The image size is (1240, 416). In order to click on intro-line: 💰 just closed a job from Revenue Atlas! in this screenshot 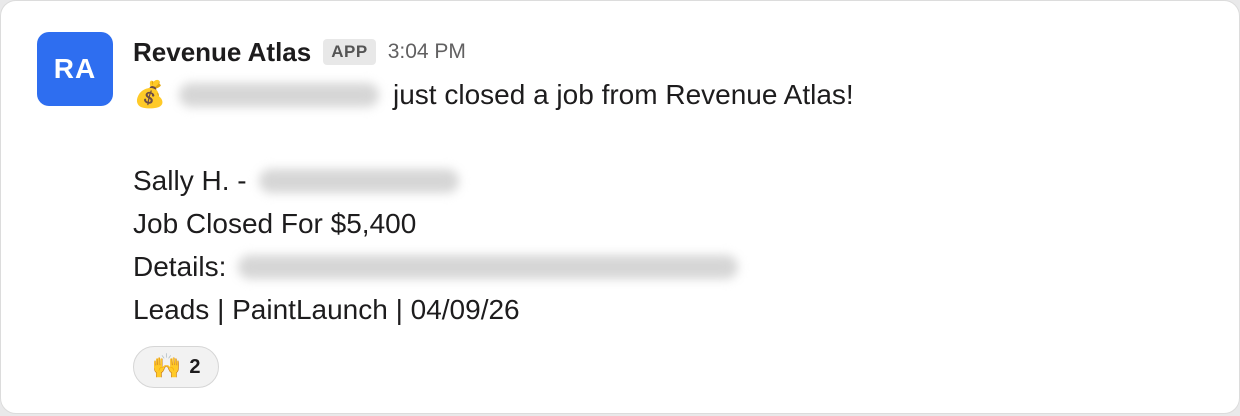, I will do `click(673, 94)`.